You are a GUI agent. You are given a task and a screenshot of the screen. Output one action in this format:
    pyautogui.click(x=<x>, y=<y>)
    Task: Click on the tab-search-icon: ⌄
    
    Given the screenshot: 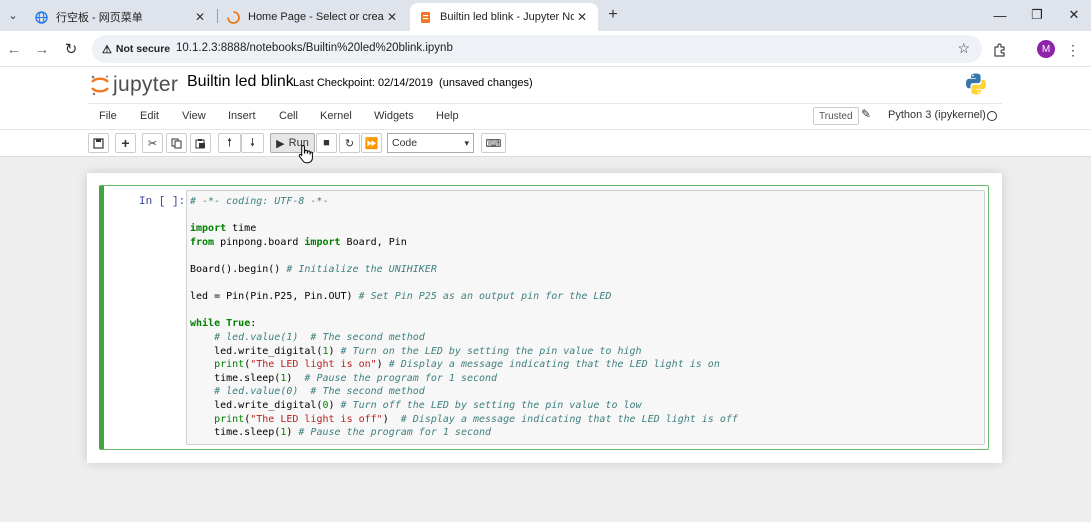 What is the action you would take?
    pyautogui.click(x=13, y=15)
    